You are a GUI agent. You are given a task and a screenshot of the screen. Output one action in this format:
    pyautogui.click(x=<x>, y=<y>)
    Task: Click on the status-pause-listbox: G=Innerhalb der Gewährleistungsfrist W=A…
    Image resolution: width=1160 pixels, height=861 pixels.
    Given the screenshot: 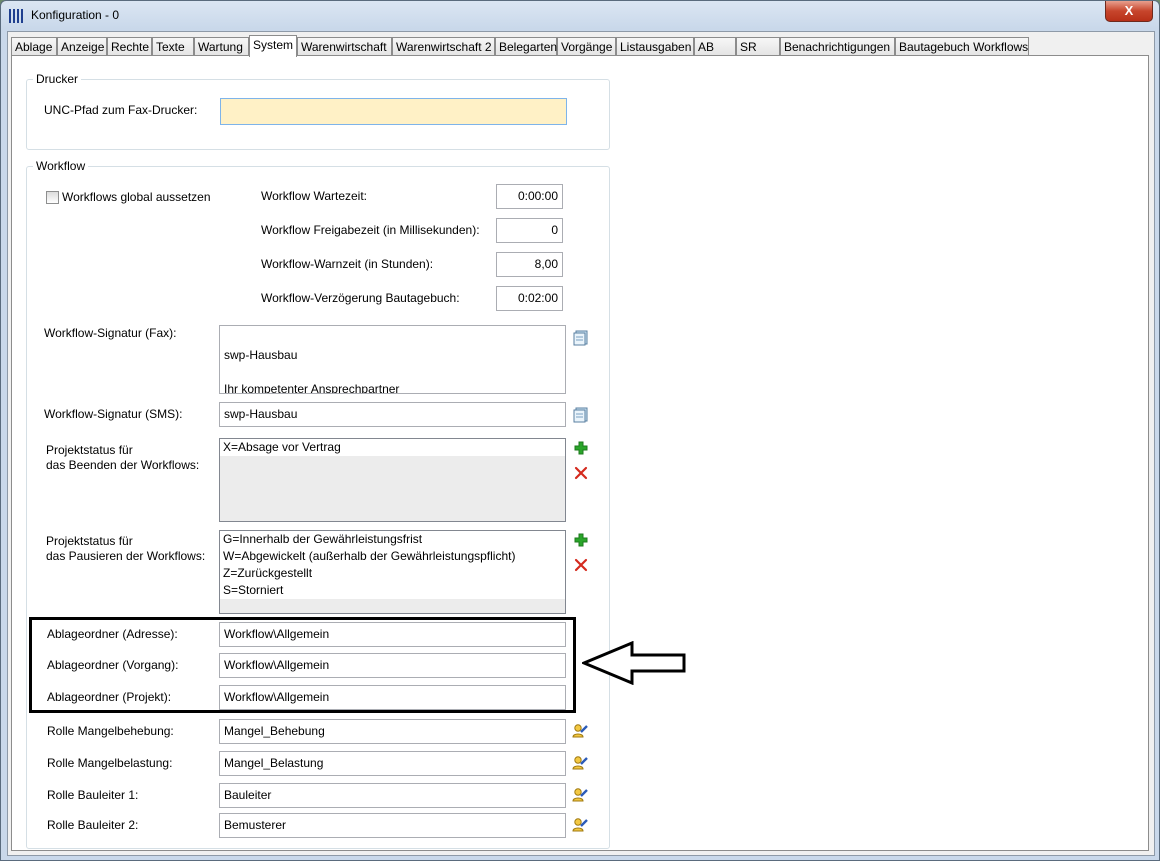 What is the action you would take?
    pyautogui.click(x=392, y=572)
    